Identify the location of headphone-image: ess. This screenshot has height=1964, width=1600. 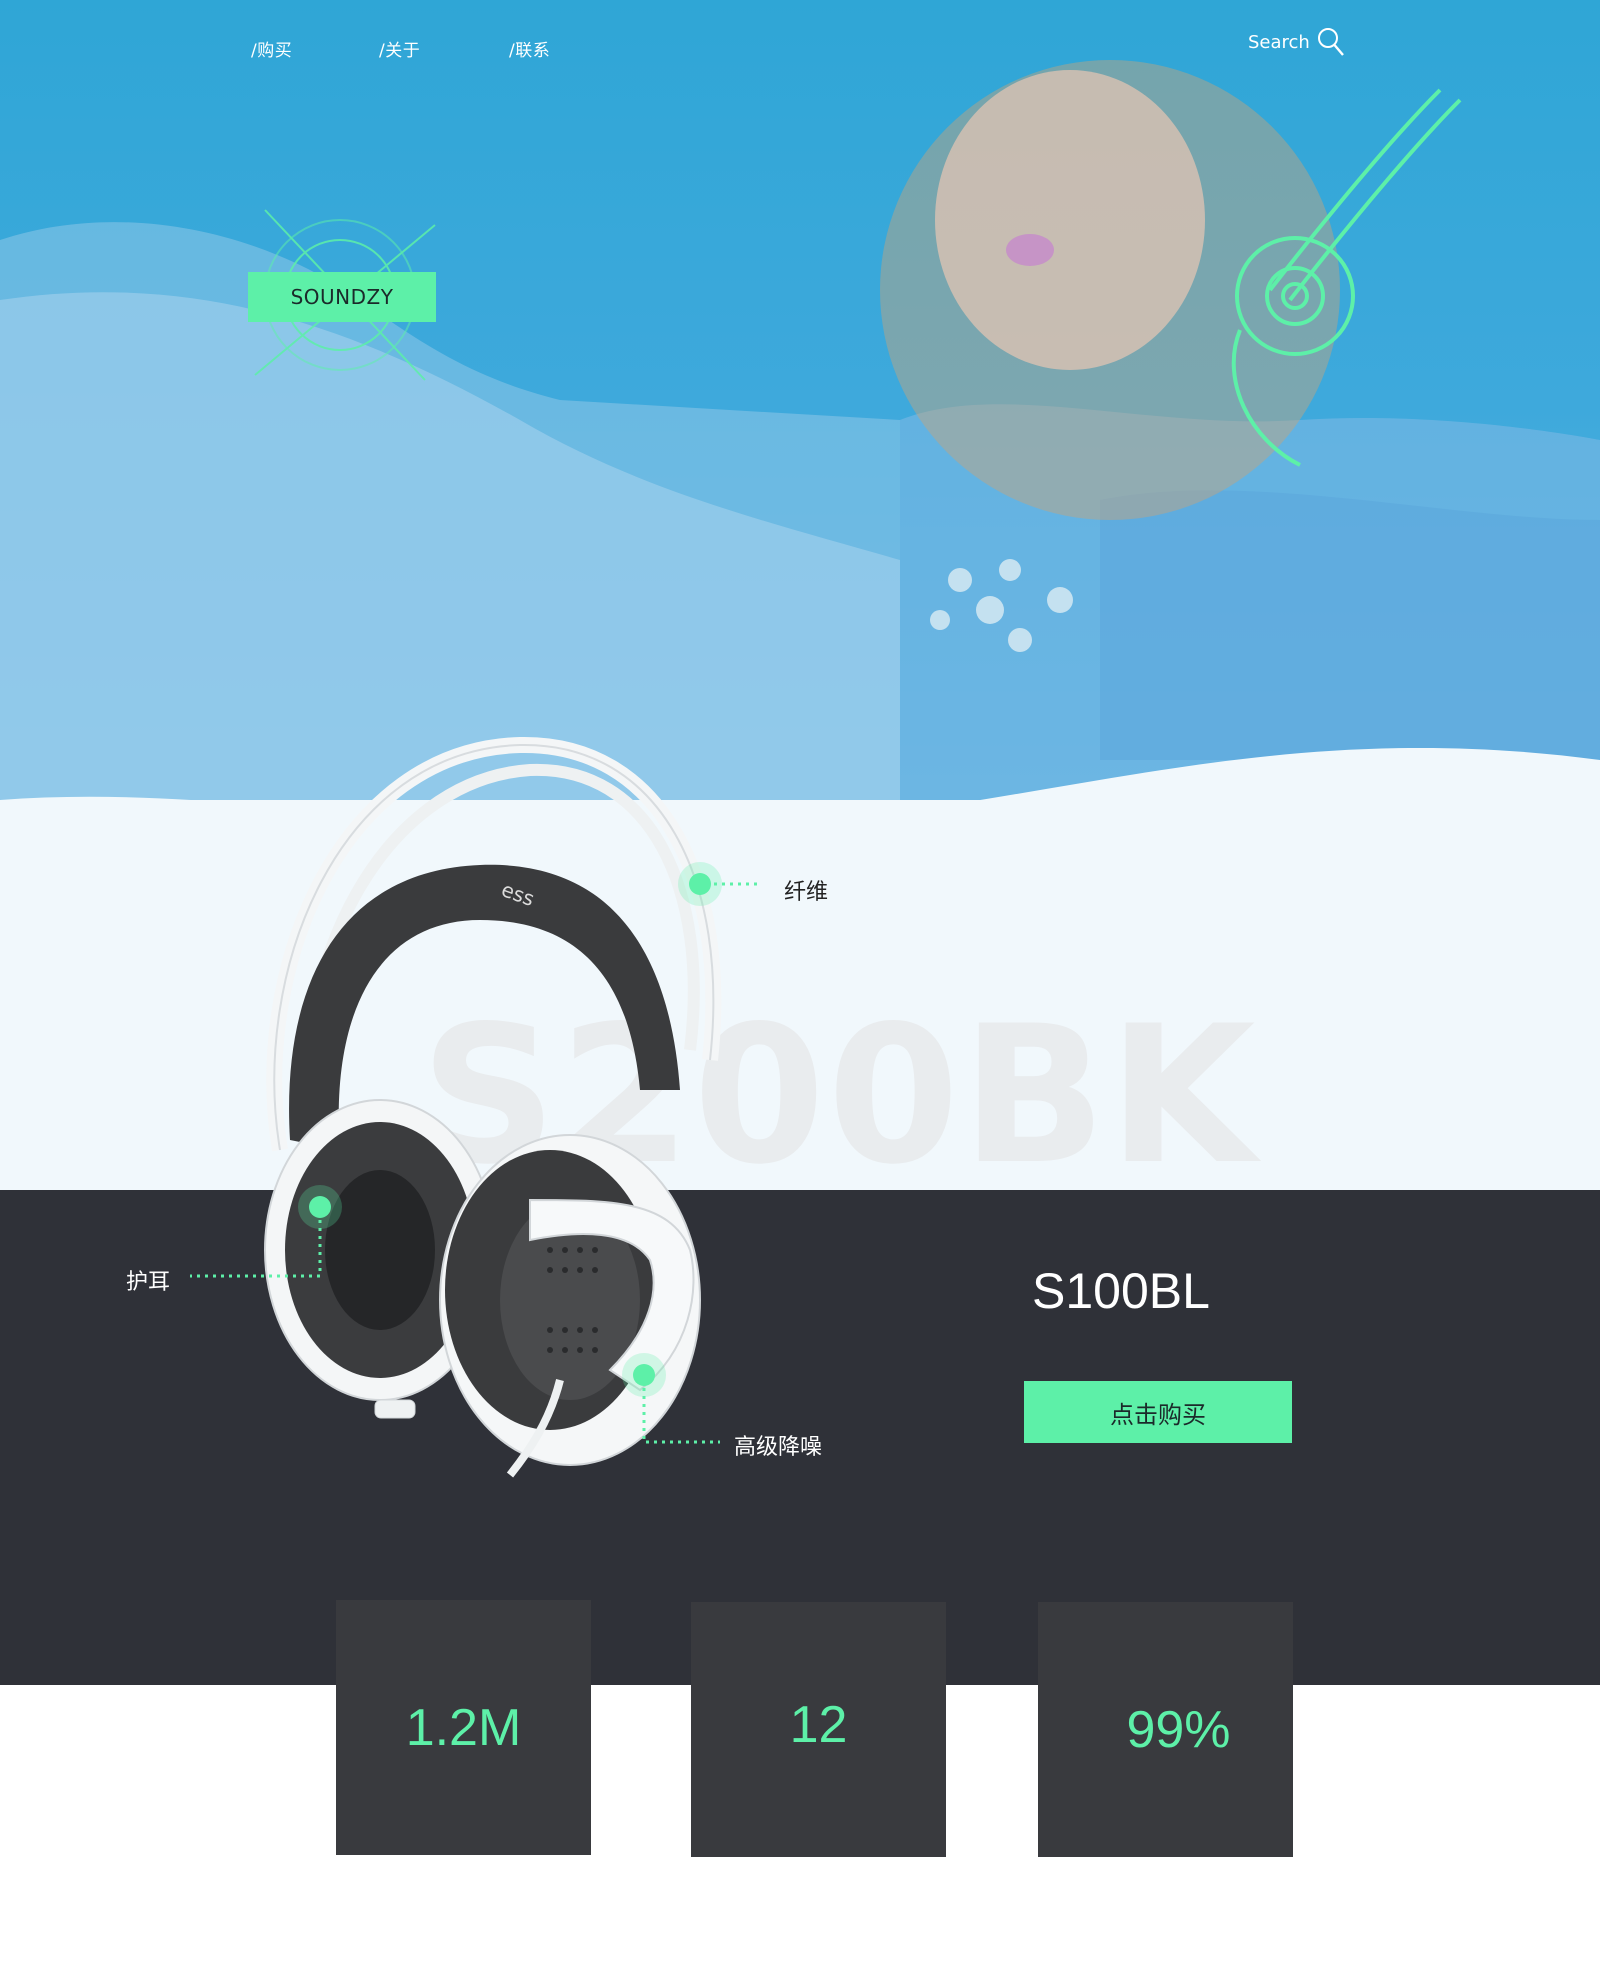
(493, 1107).